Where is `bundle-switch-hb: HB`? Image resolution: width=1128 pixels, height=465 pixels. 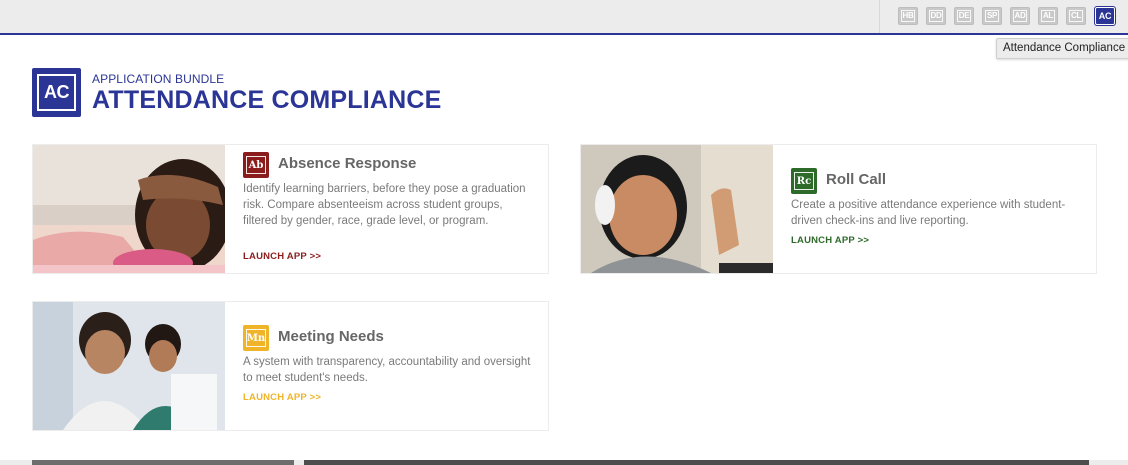 bundle-switch-hb: HB is located at coordinates (908, 16).